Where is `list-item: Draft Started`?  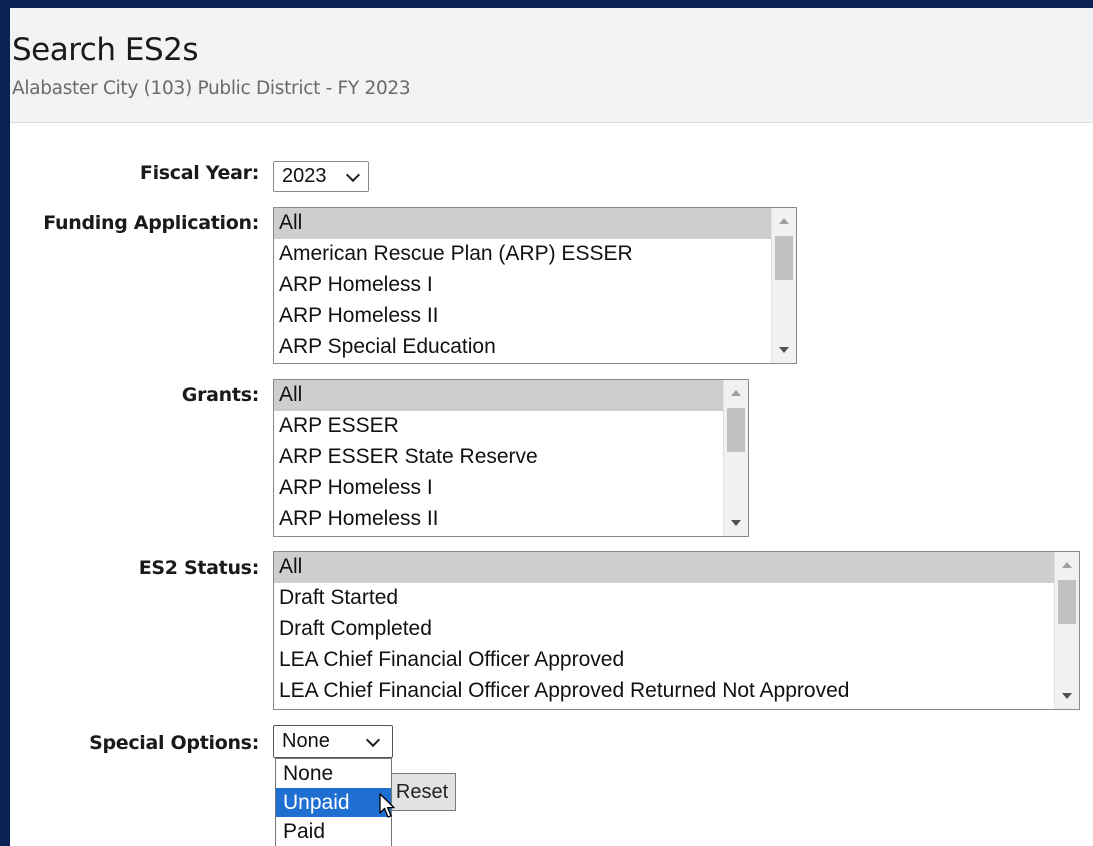 list-item: Draft Started is located at coordinates (664, 598).